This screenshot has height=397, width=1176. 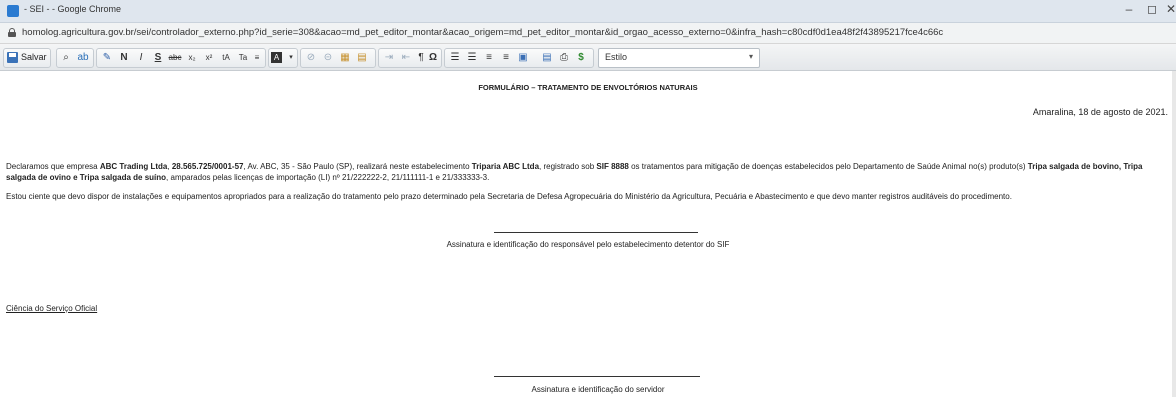 I want to click on company-name: ABC Trading Ltda, so click(x=133, y=166).